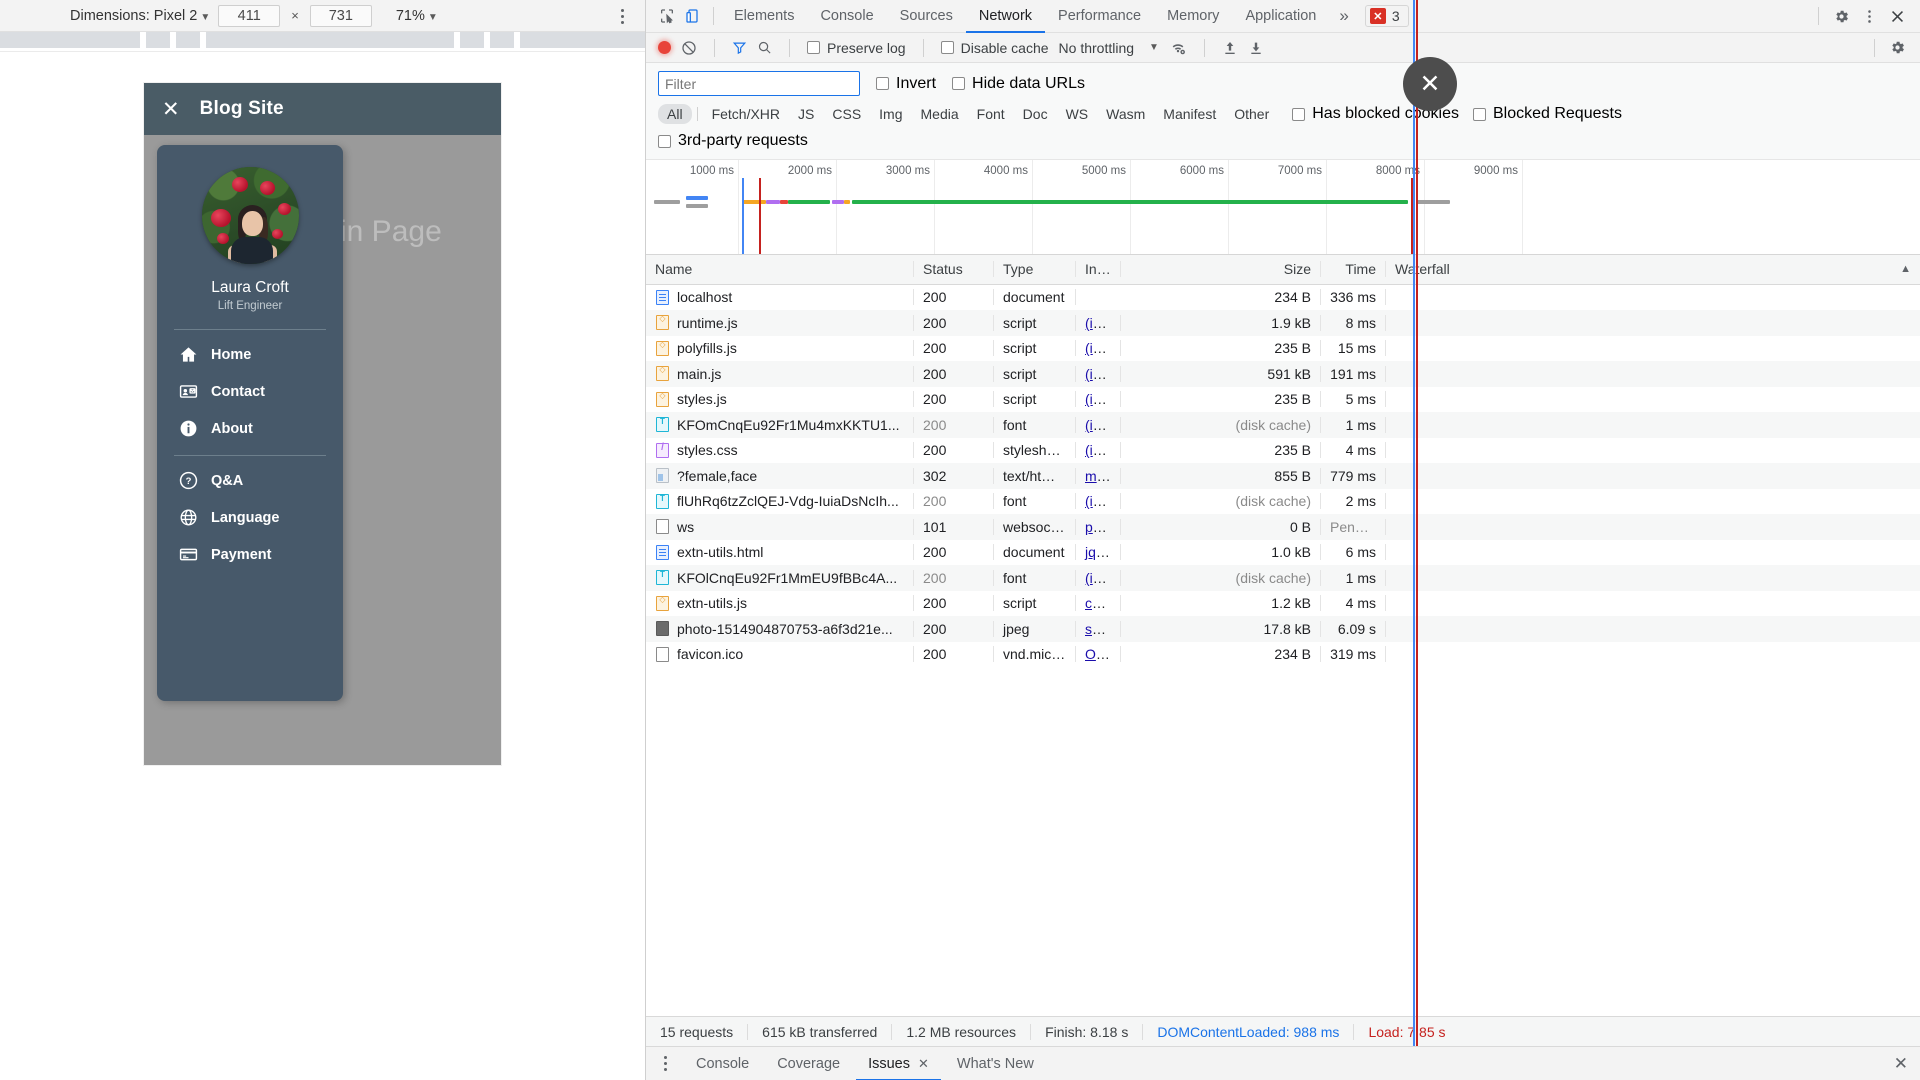 This screenshot has width=1920, height=1080. I want to click on column-header-time: Time, so click(1353, 269).